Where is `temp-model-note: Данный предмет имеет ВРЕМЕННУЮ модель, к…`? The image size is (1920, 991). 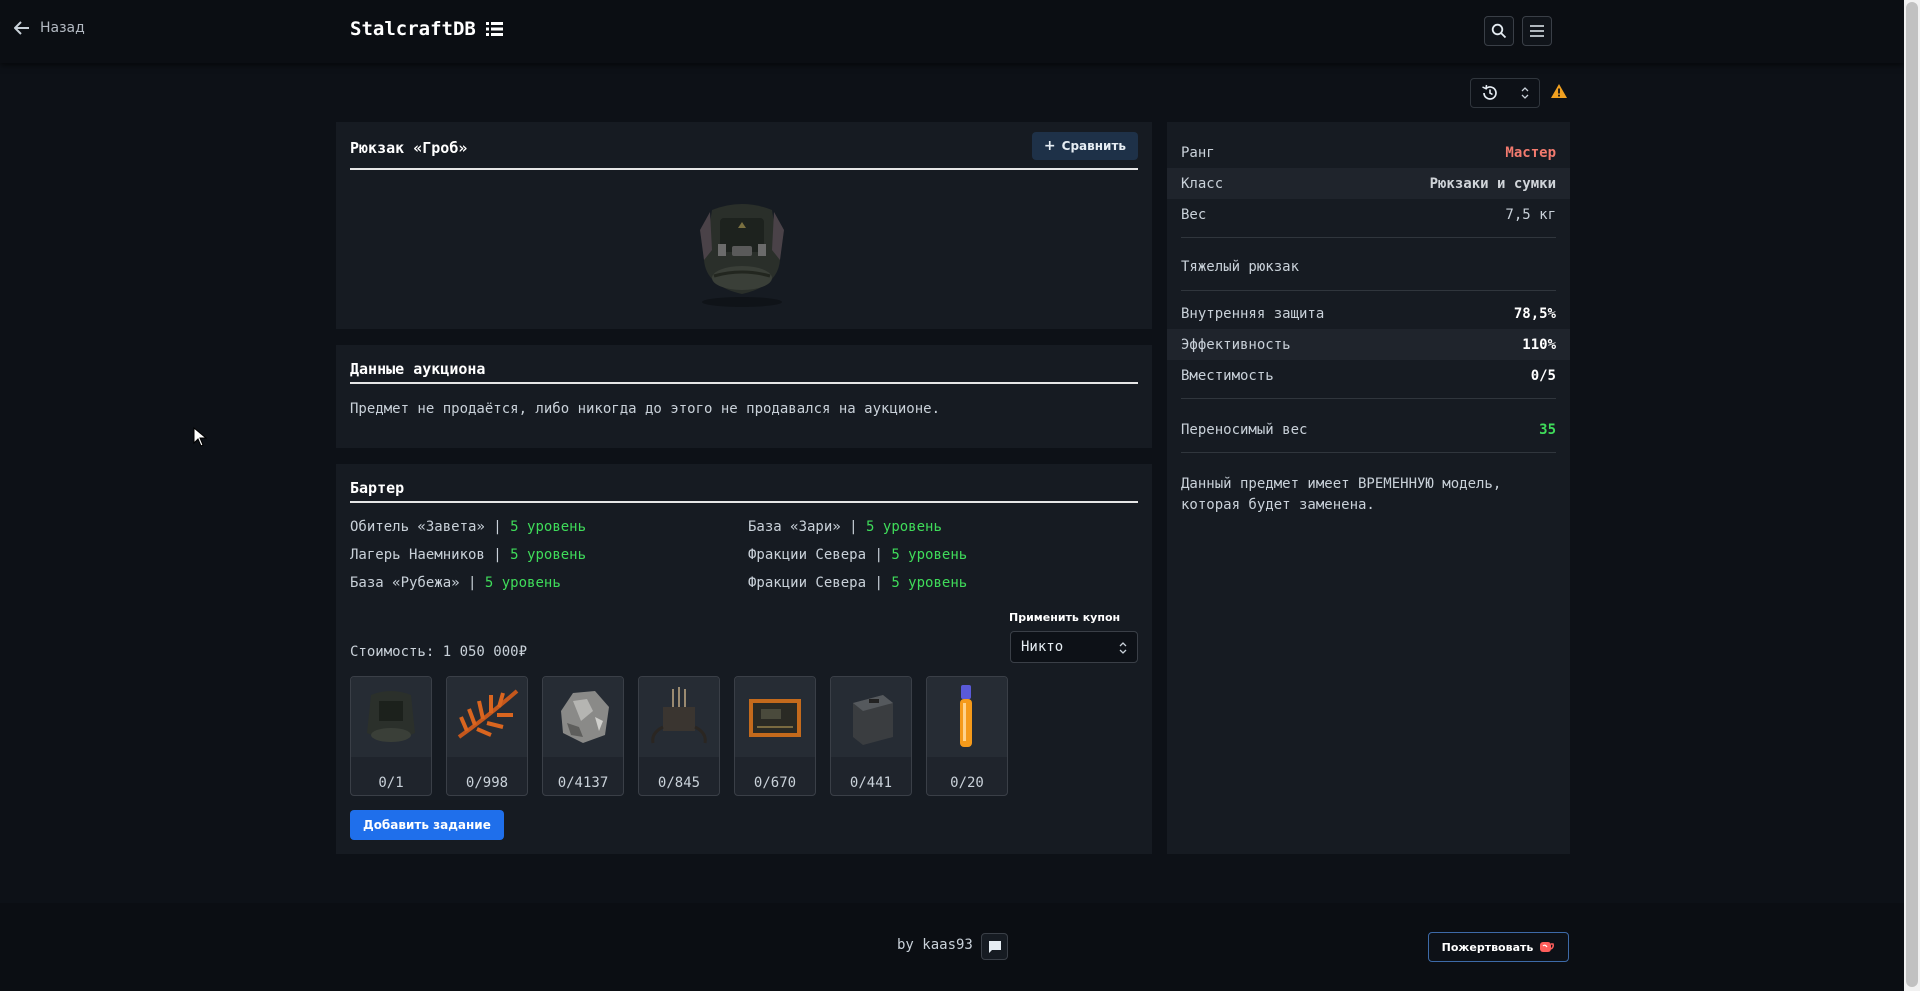 temp-model-note: Данный предмет имеет ВРЕМЕННУЮ модель, к… is located at coordinates (1341, 494).